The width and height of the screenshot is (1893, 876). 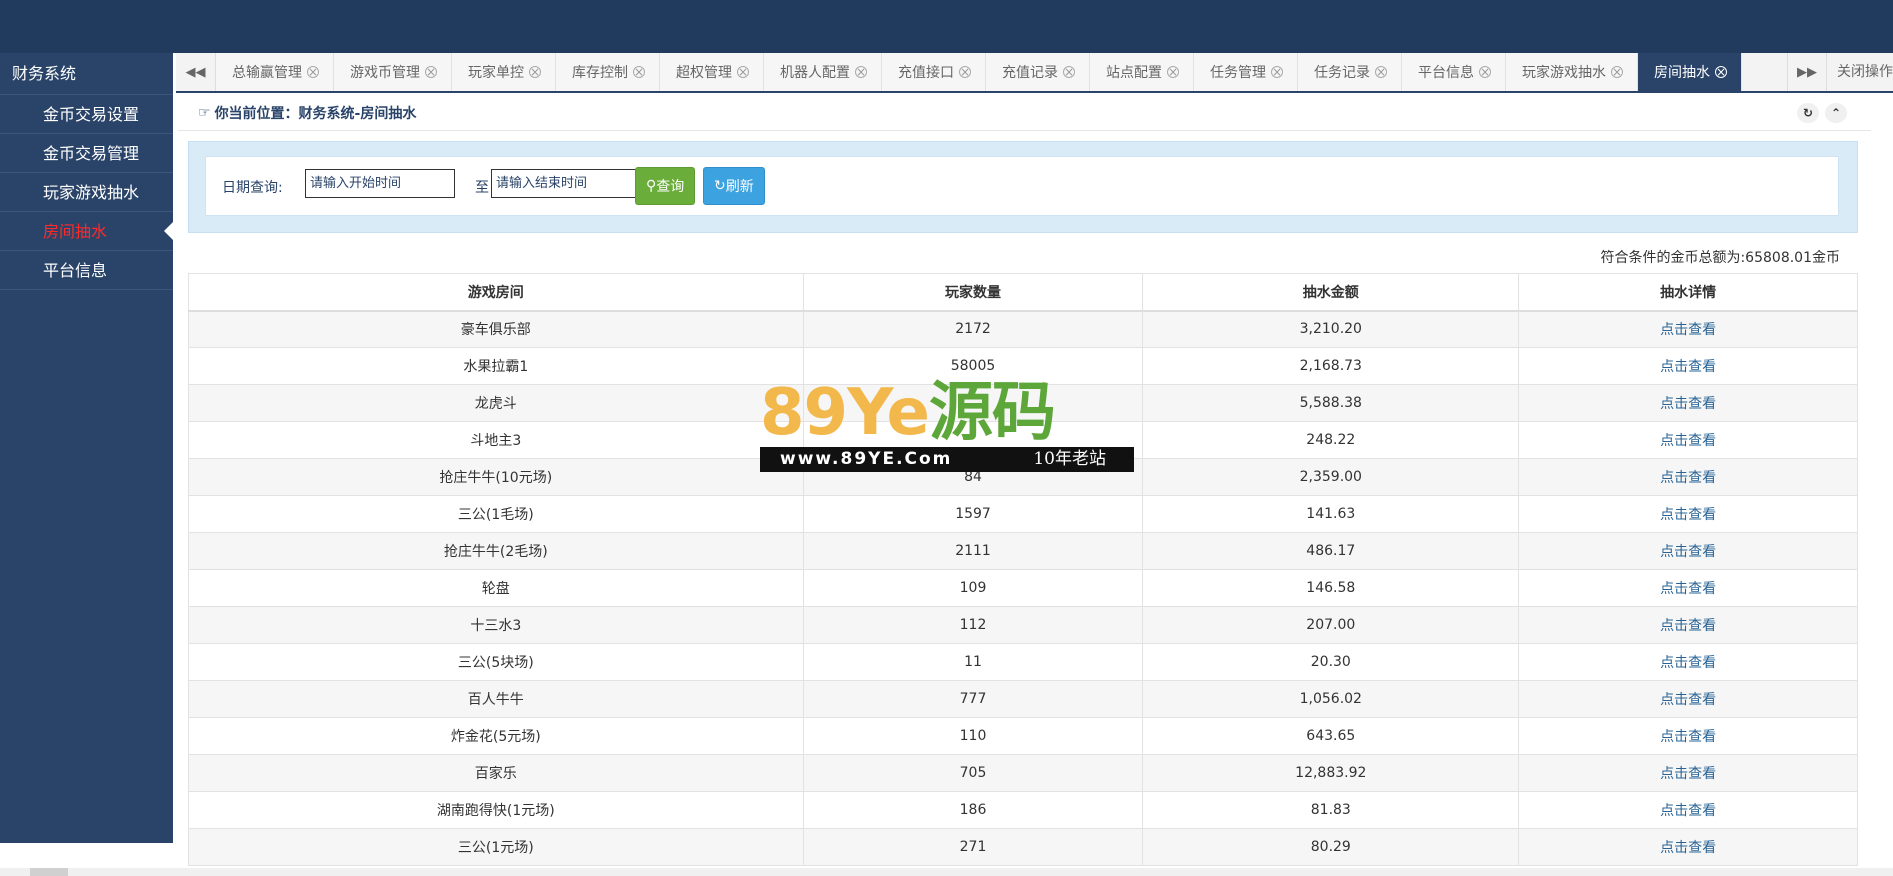 I want to click on cell-amount: 1,056.02, so click(x=1331, y=699).